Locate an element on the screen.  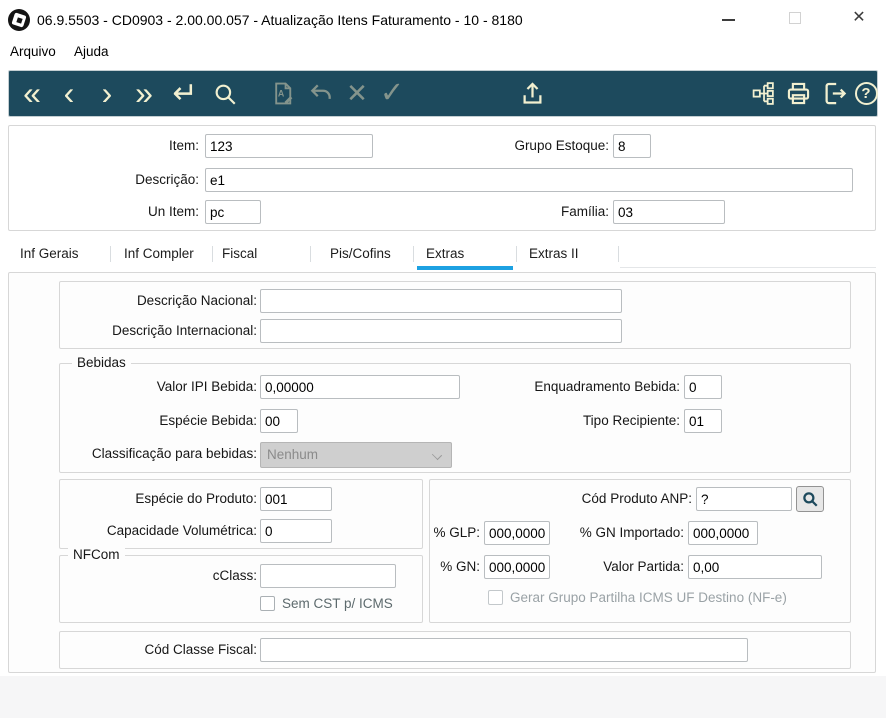
upload-button is located at coordinates (532, 93).